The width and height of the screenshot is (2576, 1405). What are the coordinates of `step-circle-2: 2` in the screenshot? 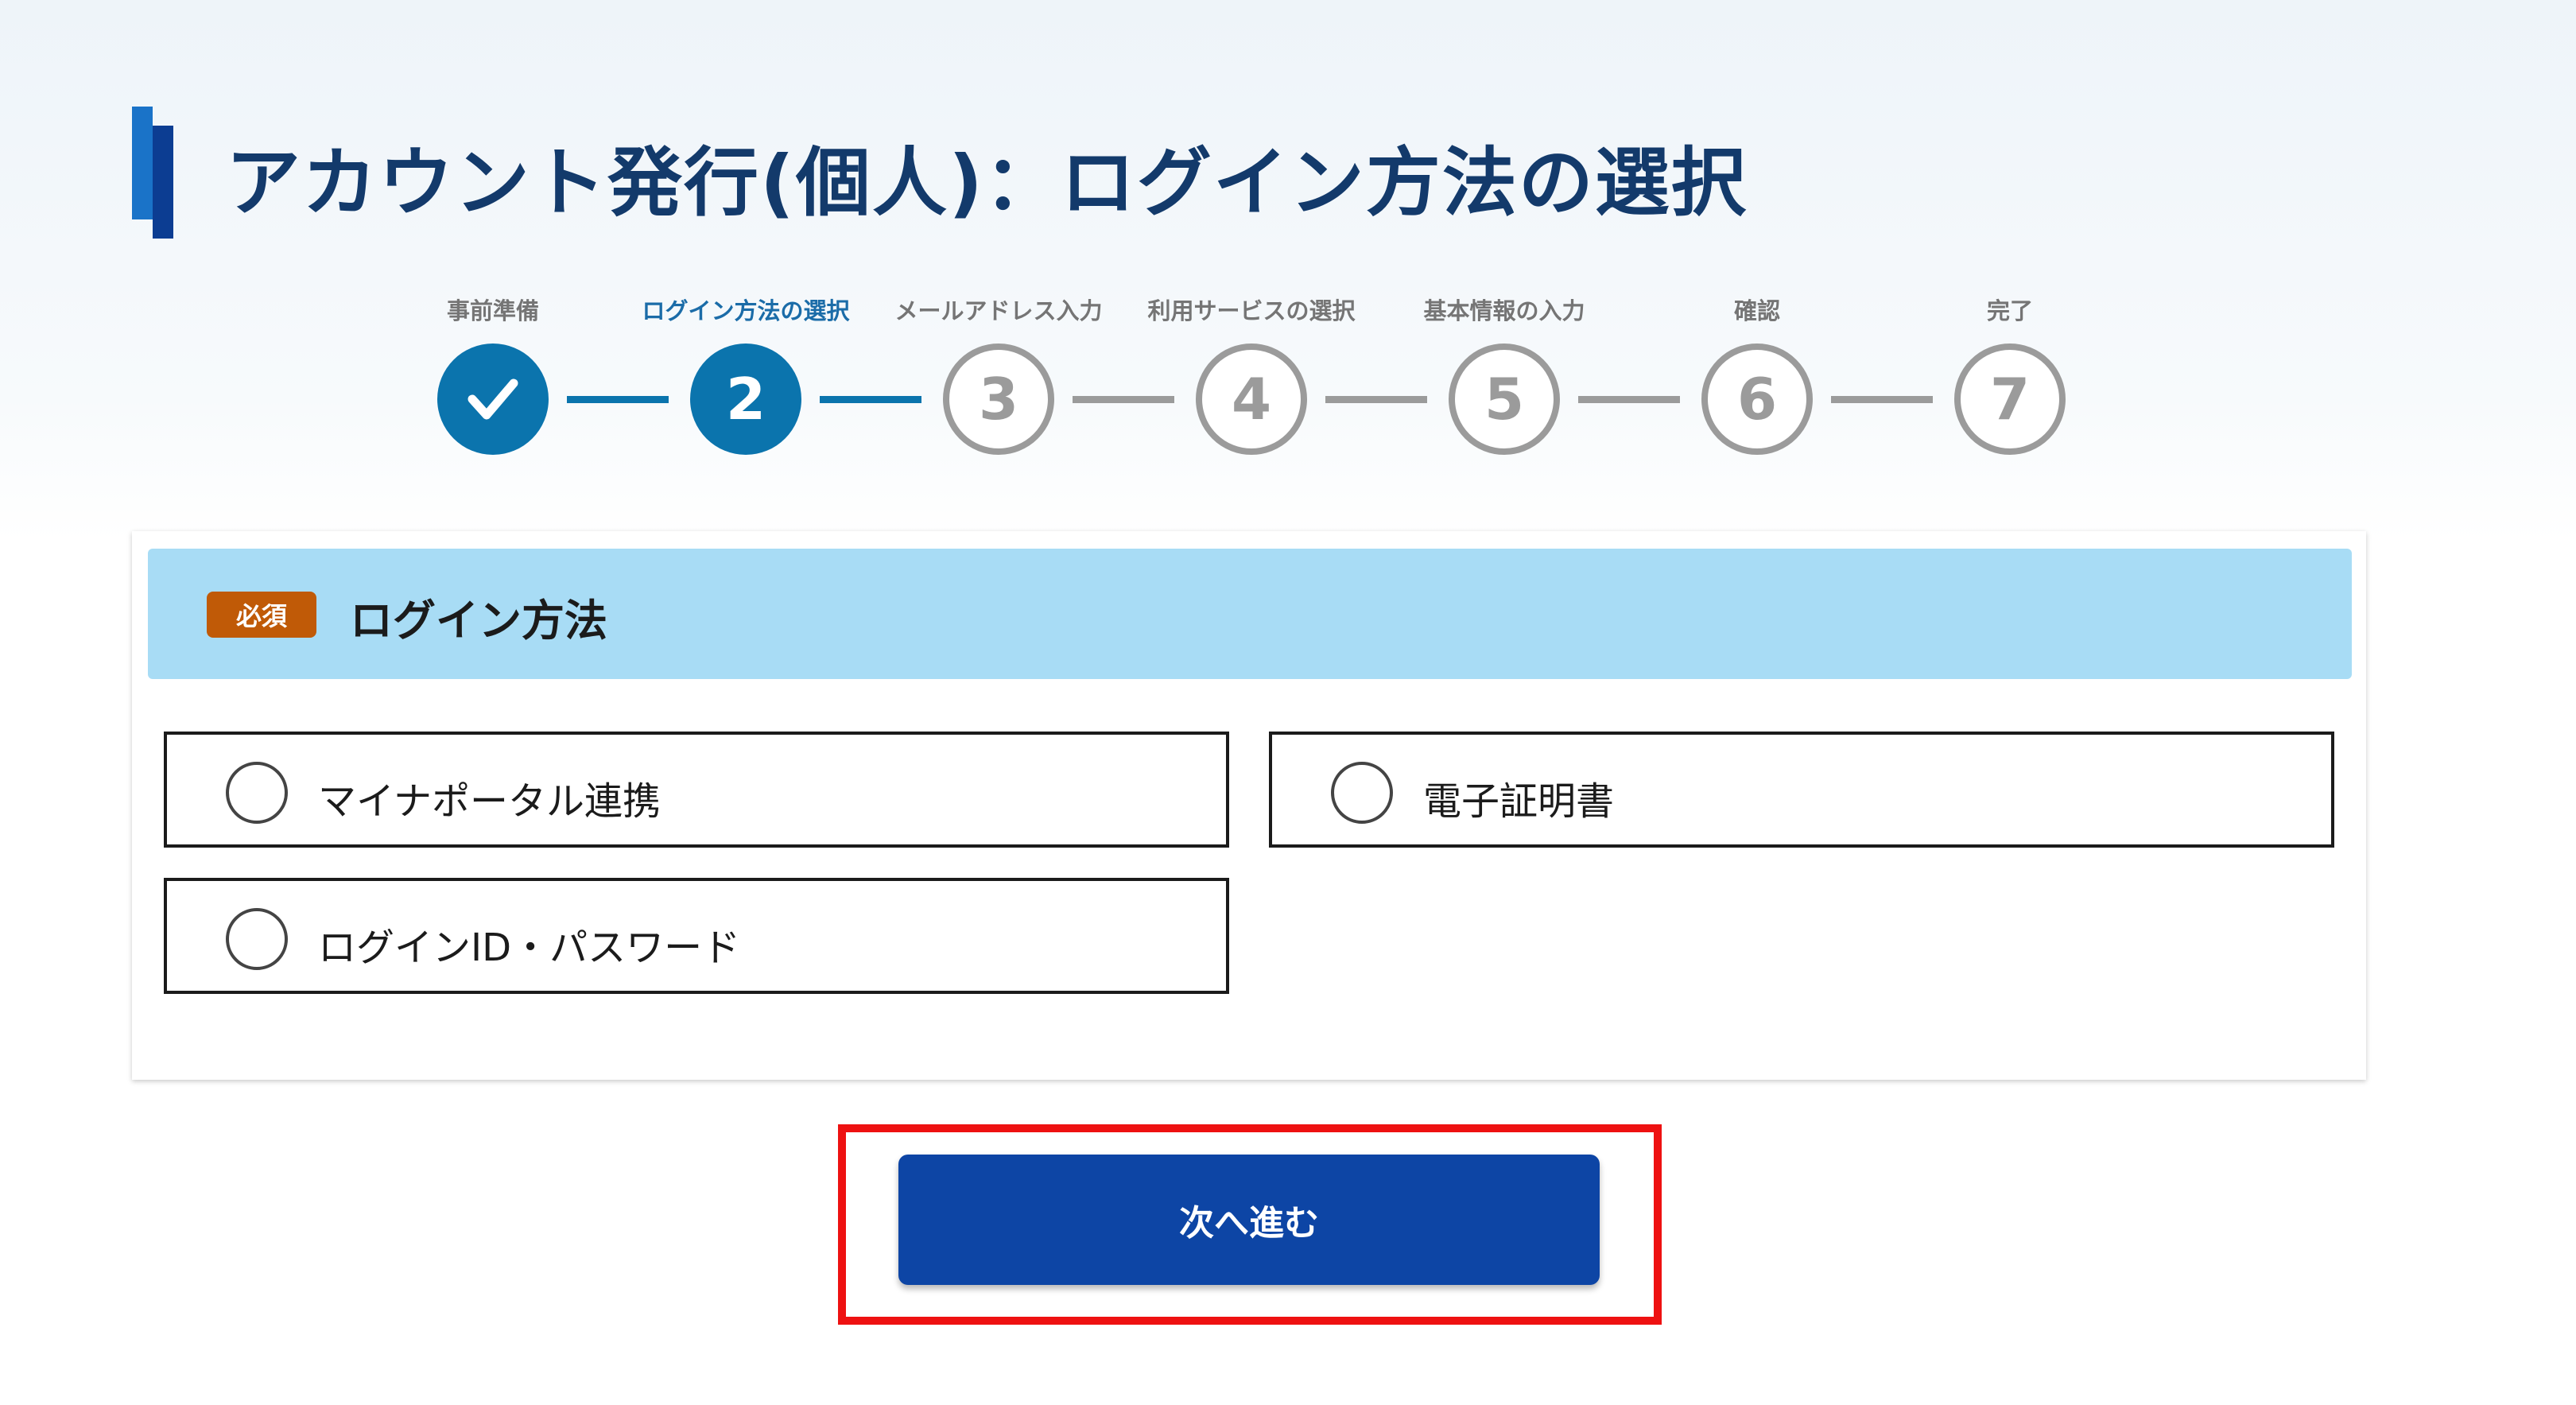 It's located at (746, 399).